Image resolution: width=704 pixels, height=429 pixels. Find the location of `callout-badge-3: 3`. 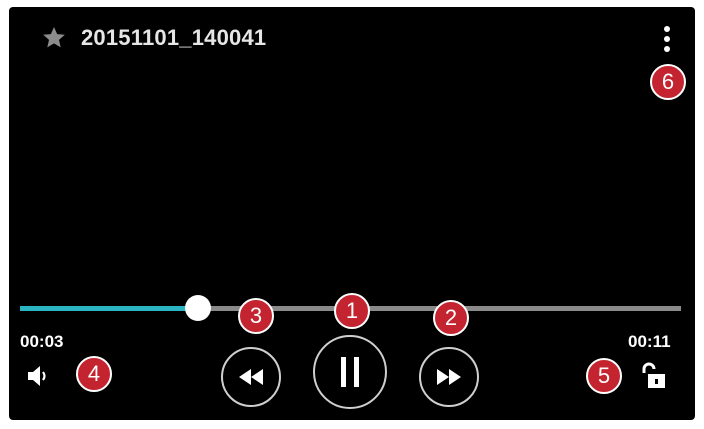

callout-badge-3: 3 is located at coordinates (256, 316).